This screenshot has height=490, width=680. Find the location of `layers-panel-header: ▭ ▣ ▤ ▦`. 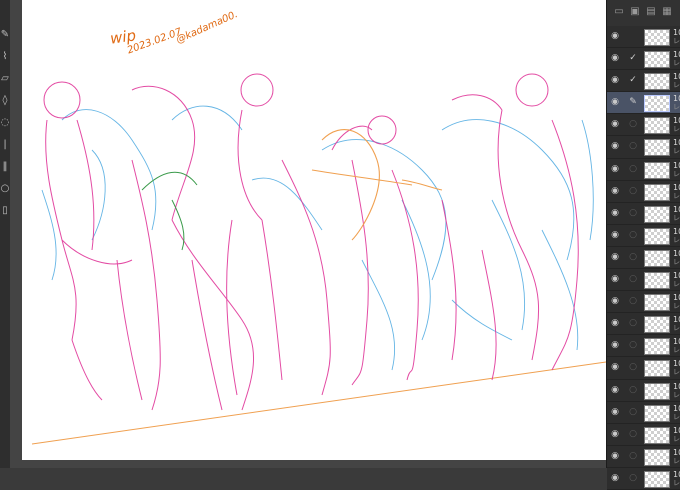

layers-panel-header: ▭ ▣ ▤ ▦ is located at coordinates (643, 13).